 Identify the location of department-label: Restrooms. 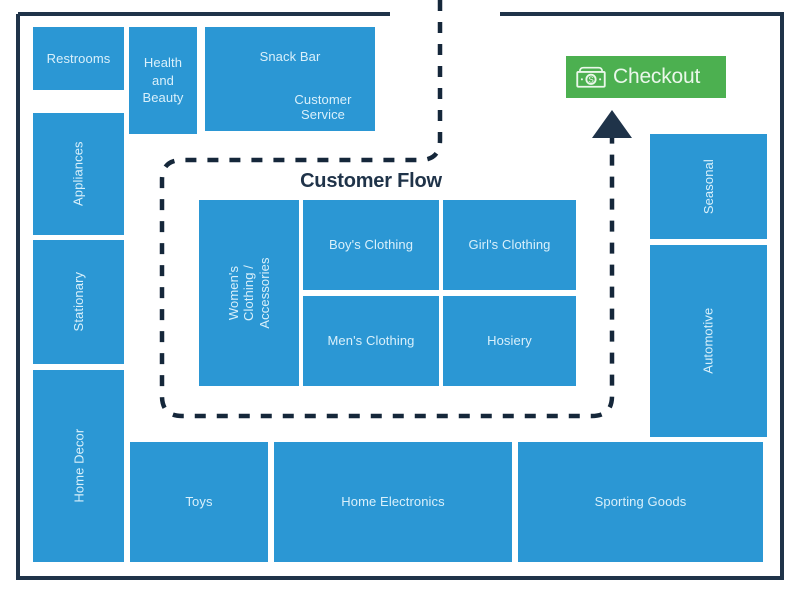
(78, 58).